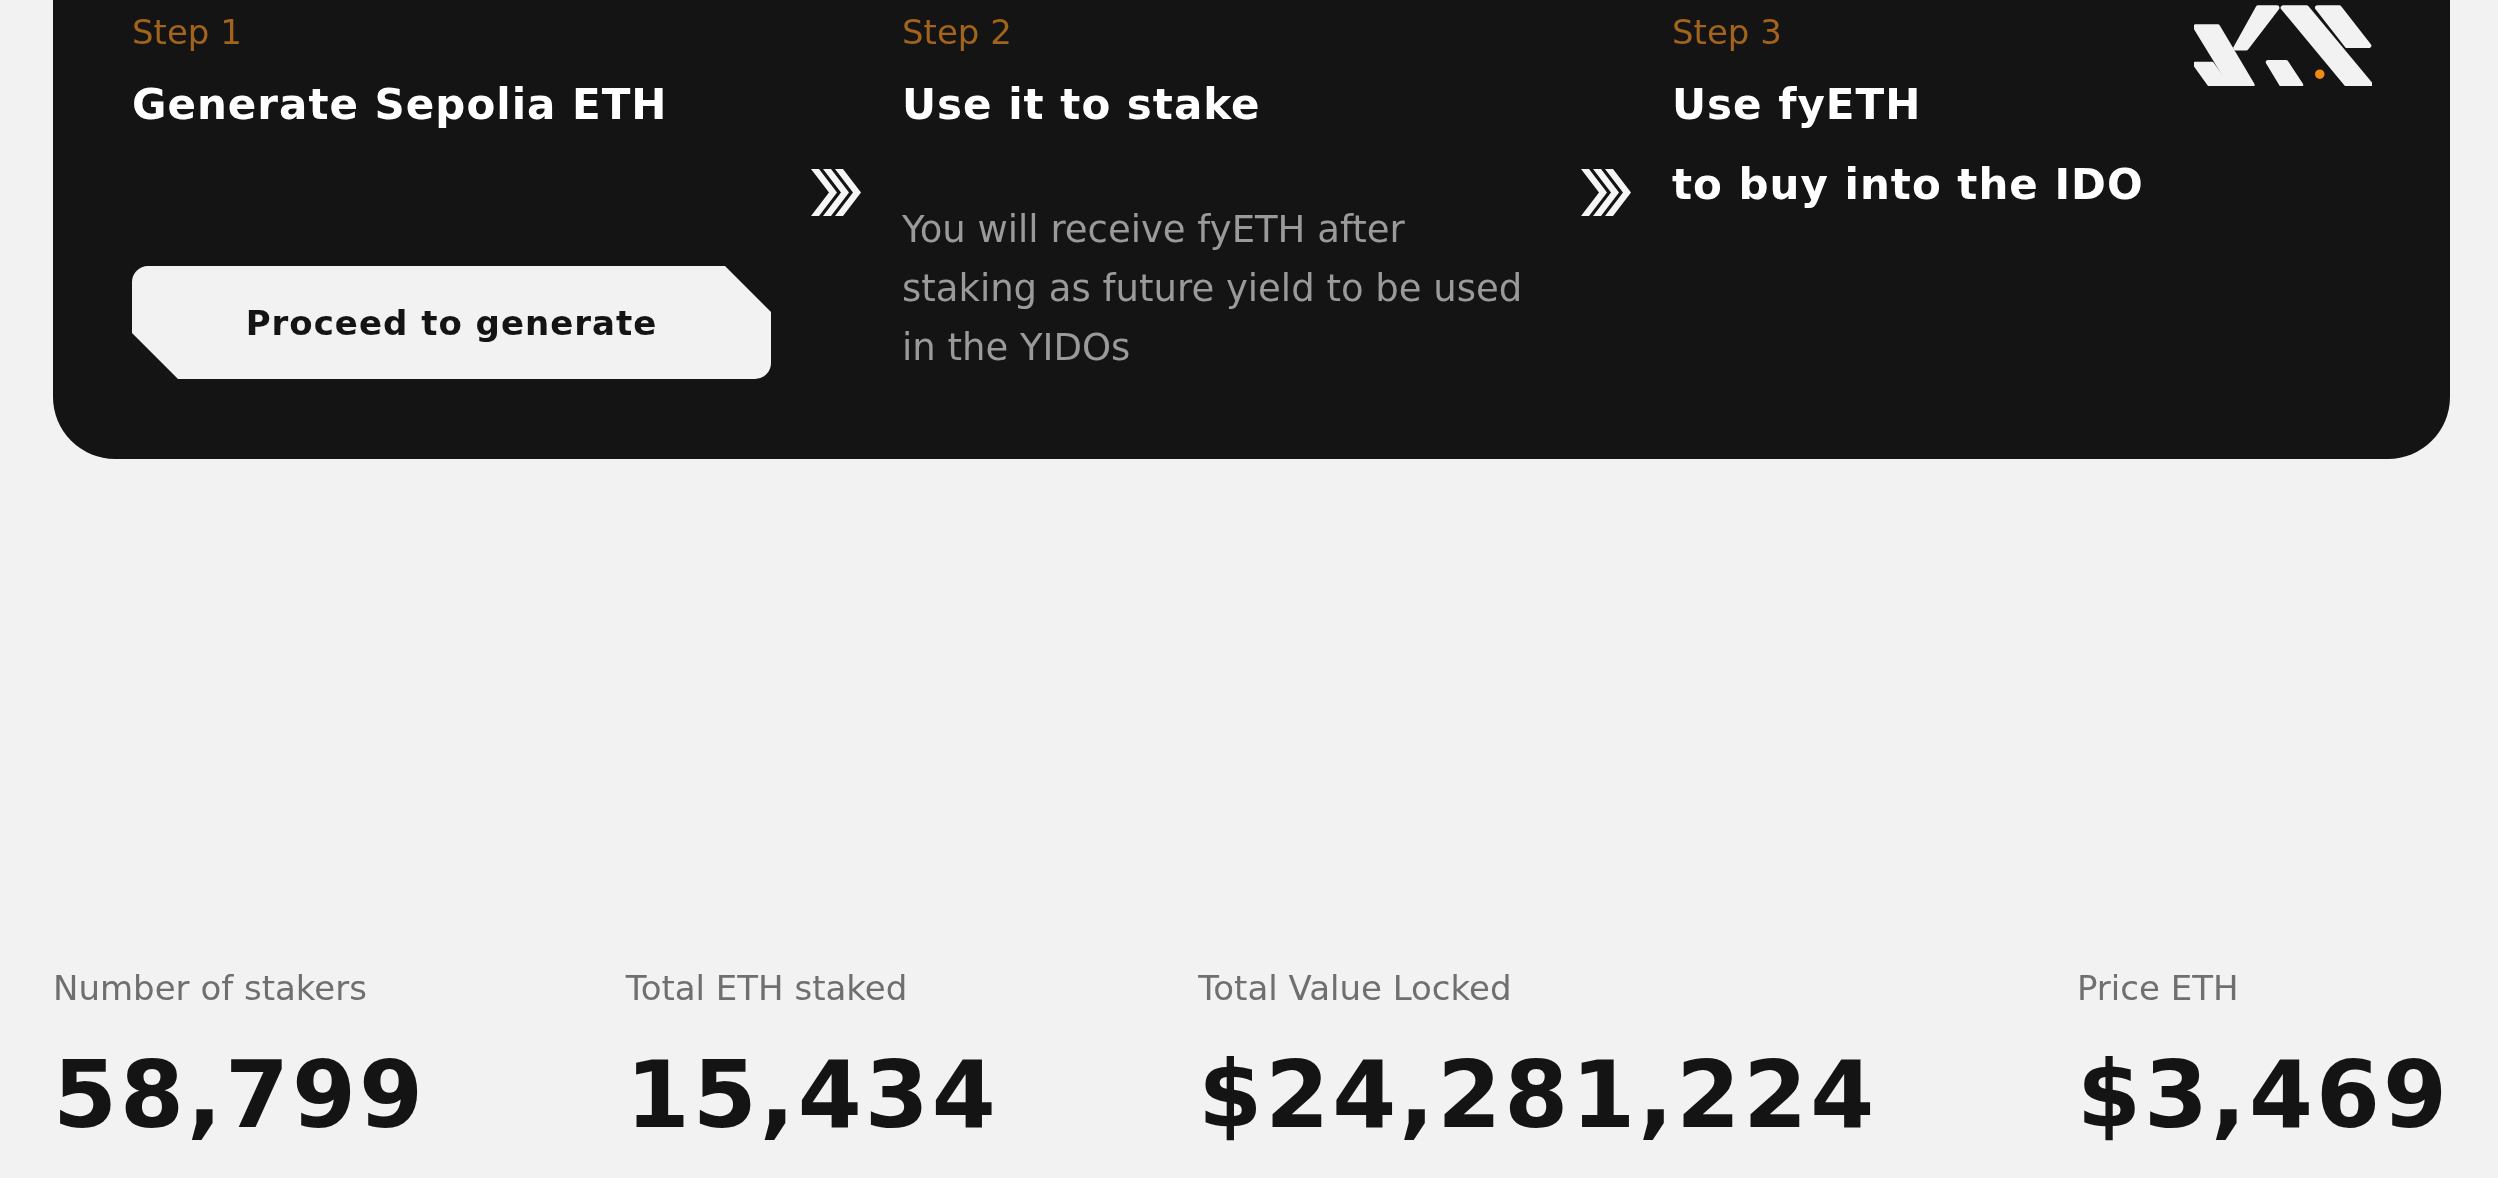 The image size is (2498, 1178). Describe the element at coordinates (1213, 289) in the screenshot. I see `step-description: You will receive fyETH after staking as future yield to be used in the YIDOs` at that location.